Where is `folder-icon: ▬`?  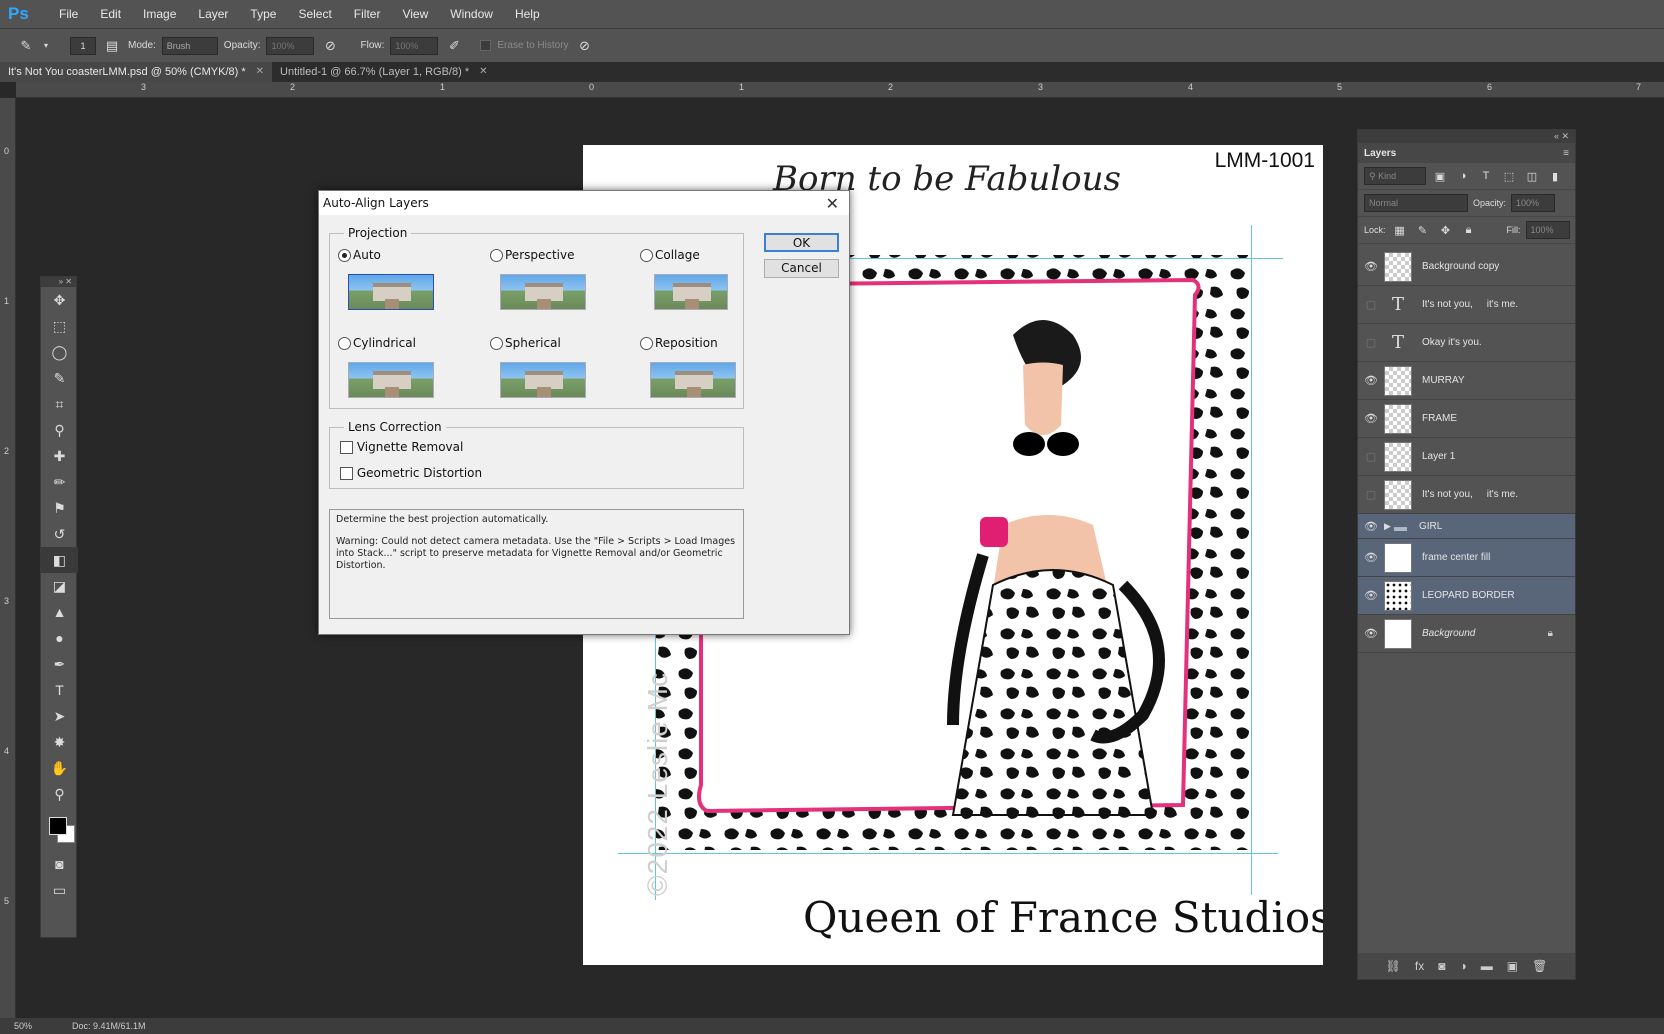 folder-icon: ▬ is located at coordinates (1487, 966).